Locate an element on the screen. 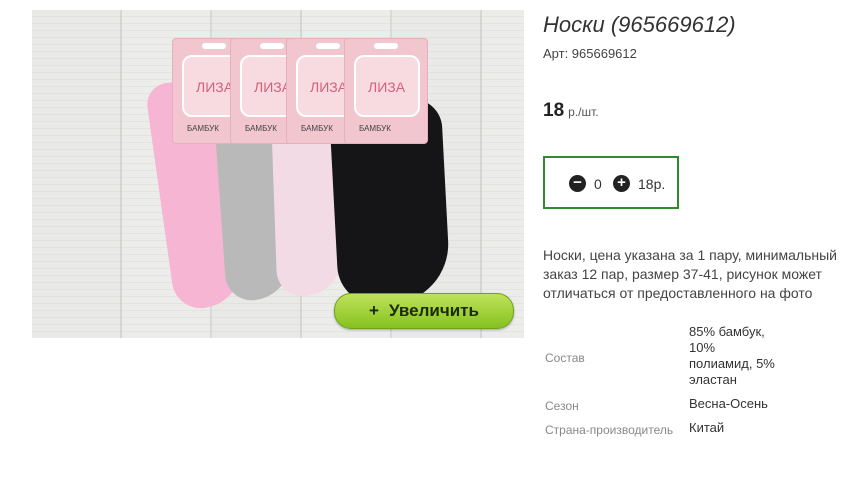  spec-row: Страна-производитель Китай is located at coordinates (662, 430).